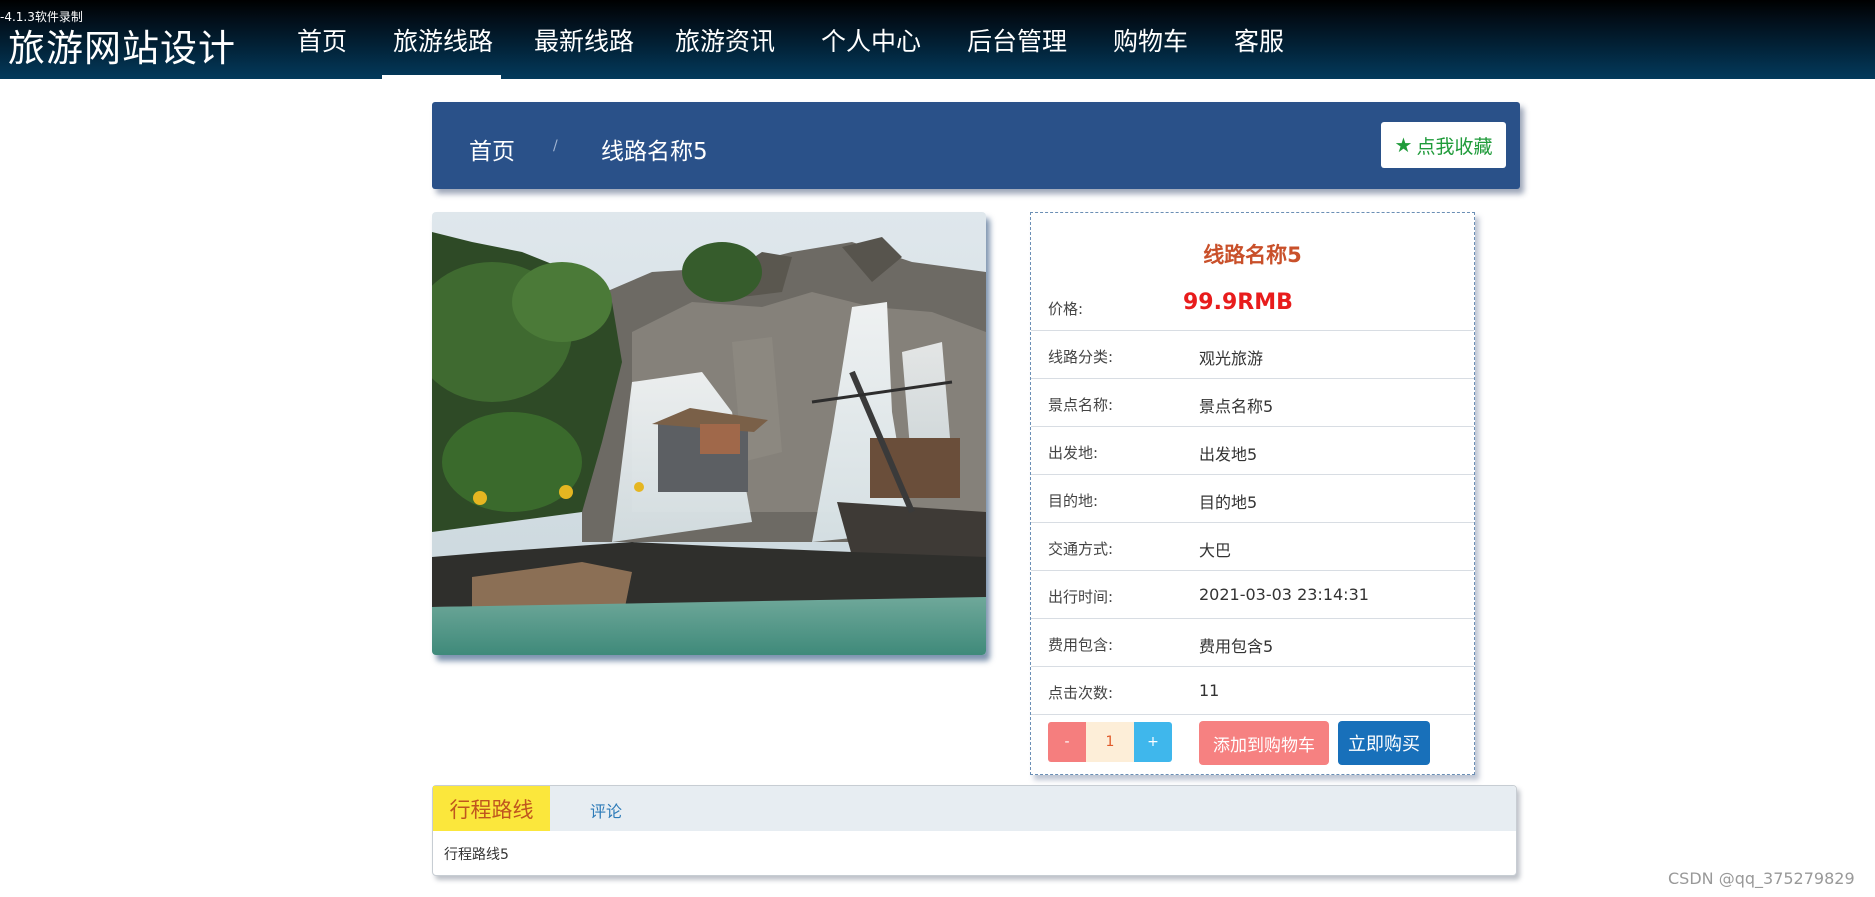  I want to click on detail-row: 费用包含: 费用包含5, so click(1252, 643).